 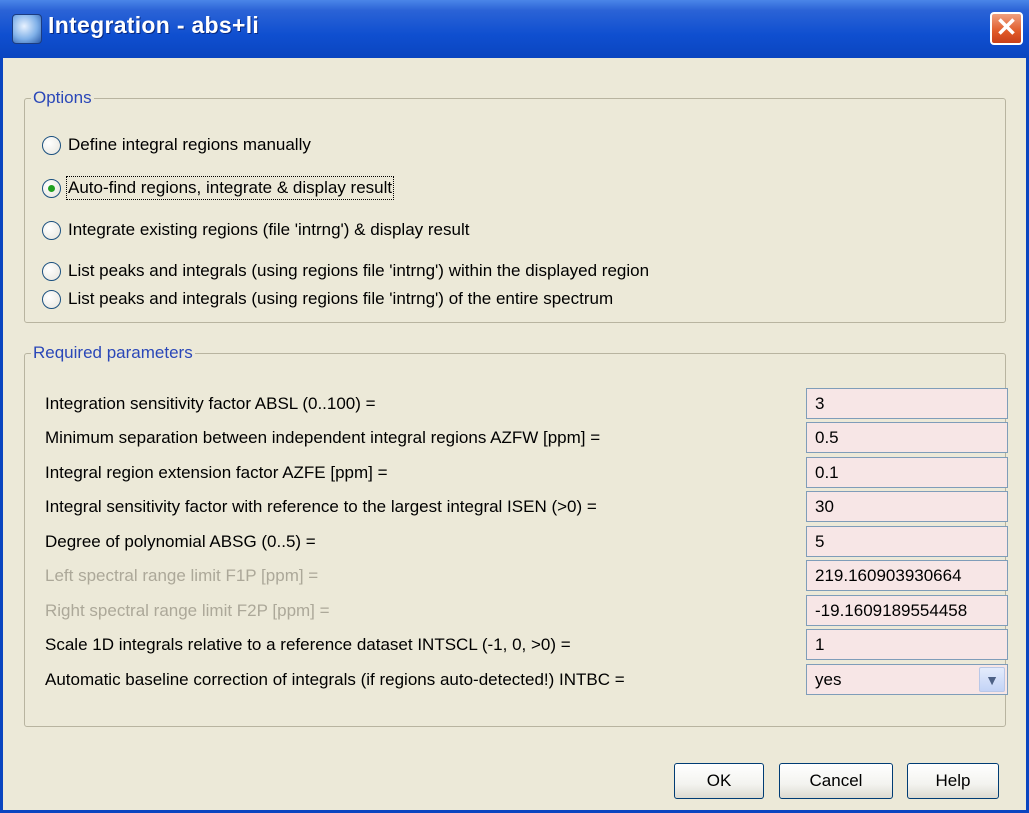 I want to click on param-label-f1p: Left spectral range limit F1P [ppm] =, so click(x=182, y=575).